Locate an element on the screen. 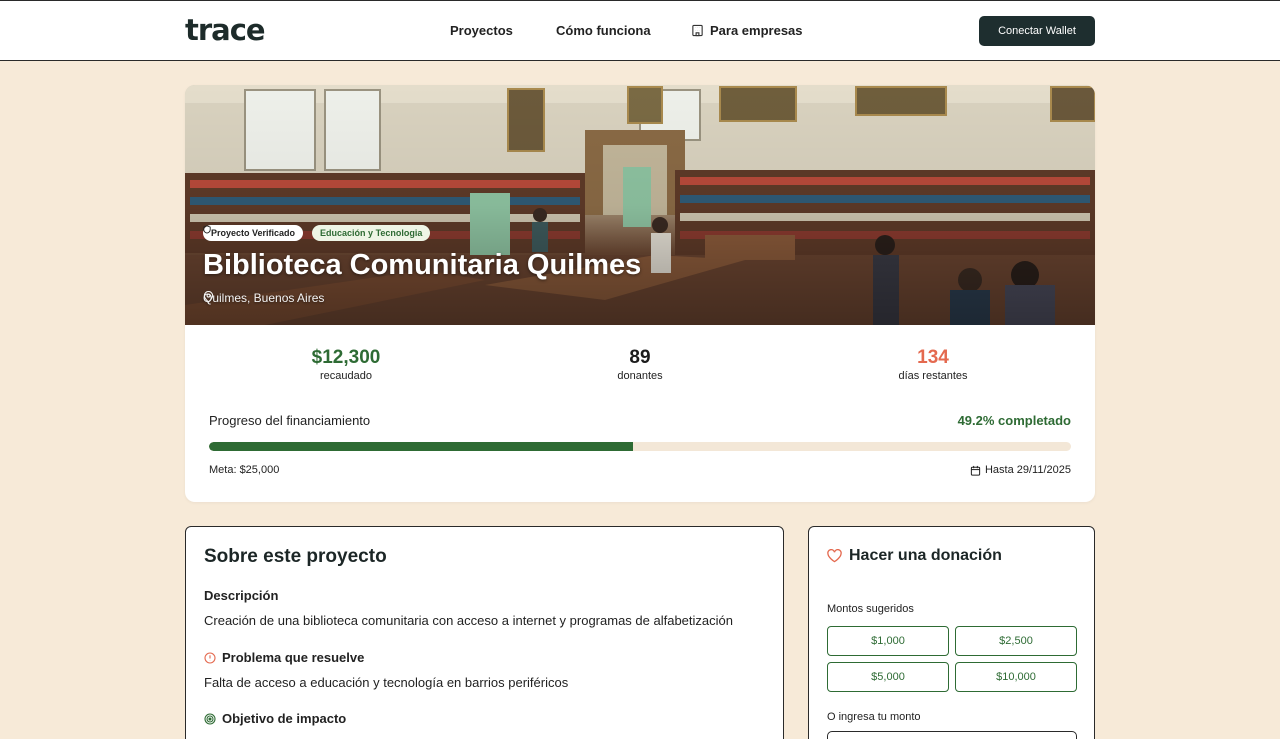  stat-donors: 89 donantes is located at coordinates (640, 364).